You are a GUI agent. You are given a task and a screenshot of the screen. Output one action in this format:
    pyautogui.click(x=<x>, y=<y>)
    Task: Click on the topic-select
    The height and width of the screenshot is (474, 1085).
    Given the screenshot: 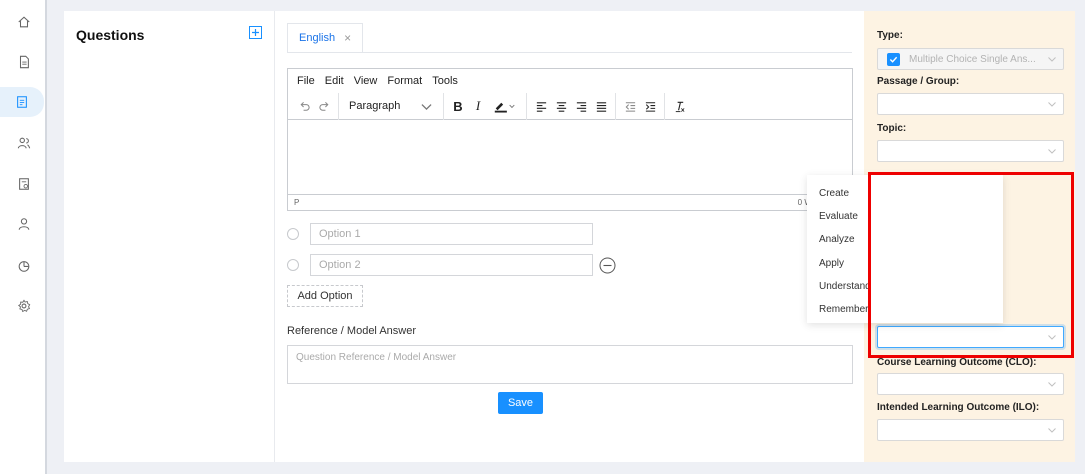 What is the action you would take?
    pyautogui.click(x=970, y=151)
    